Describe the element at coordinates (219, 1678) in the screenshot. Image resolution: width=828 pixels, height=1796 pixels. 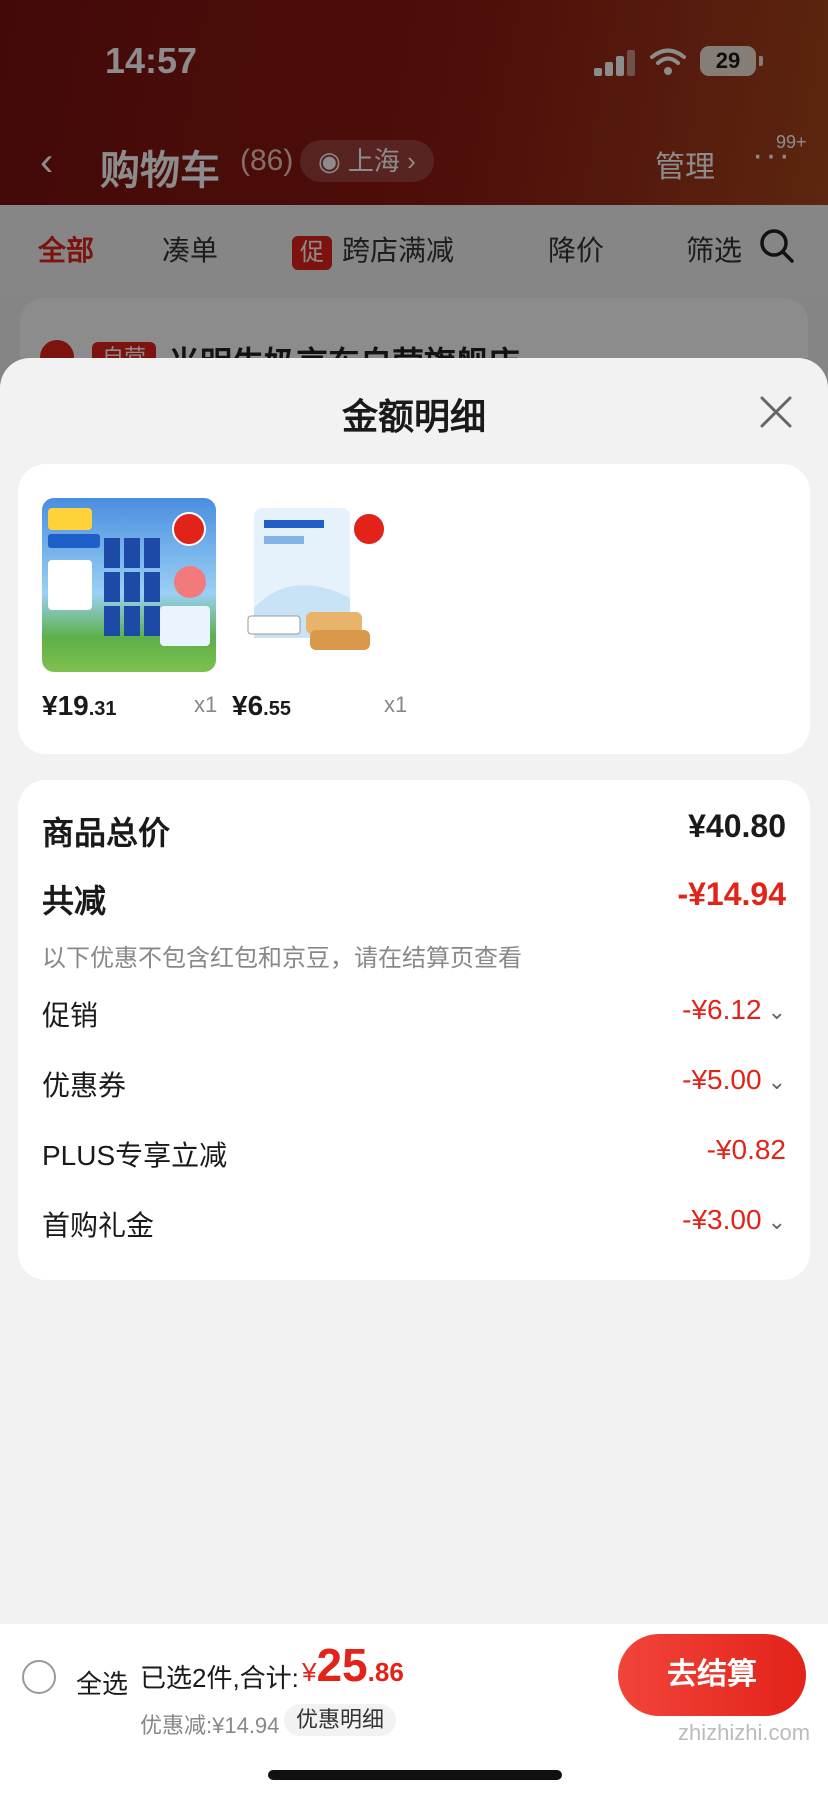
I see `selected-count-text: 已选2件,合计:` at that location.